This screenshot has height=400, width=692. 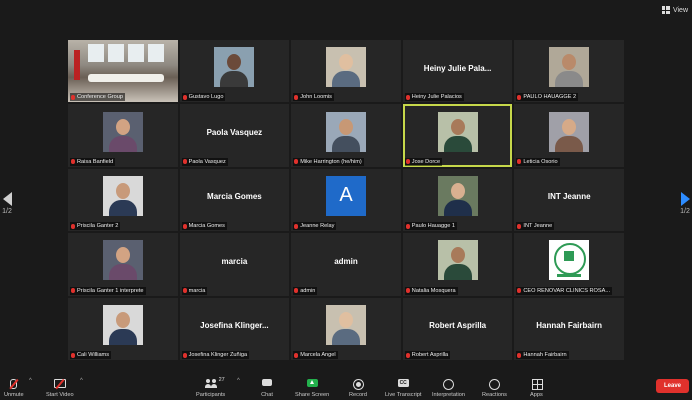 What do you see at coordinates (123, 71) in the screenshot?
I see `participant-tile: Conference Group` at bounding box center [123, 71].